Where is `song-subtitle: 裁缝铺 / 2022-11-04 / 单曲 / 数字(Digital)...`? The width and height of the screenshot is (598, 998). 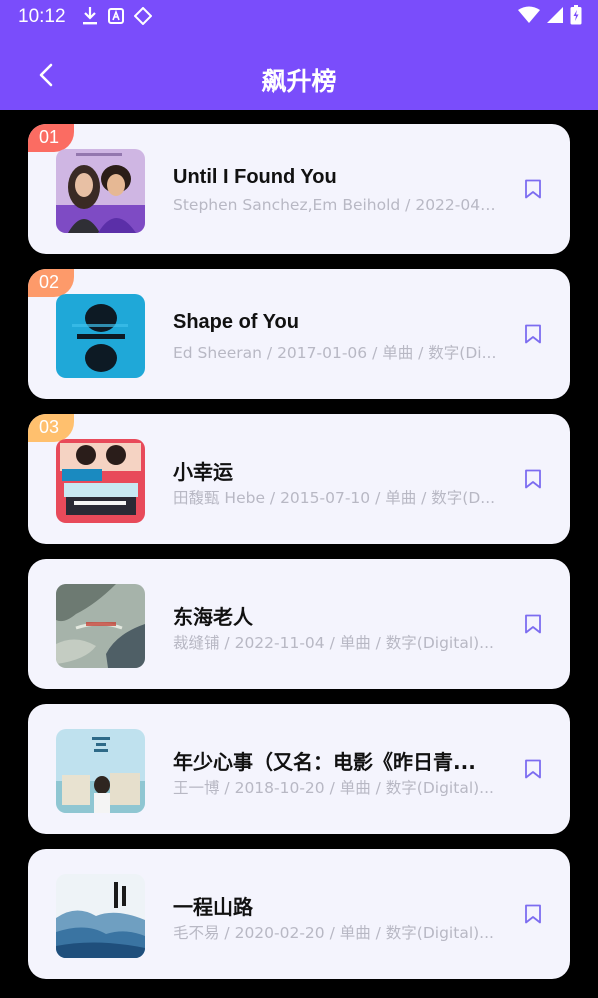
song-subtitle: 裁缝铺 / 2022-11-04 / 单曲 / 数字(Digital)... is located at coordinates (333, 643).